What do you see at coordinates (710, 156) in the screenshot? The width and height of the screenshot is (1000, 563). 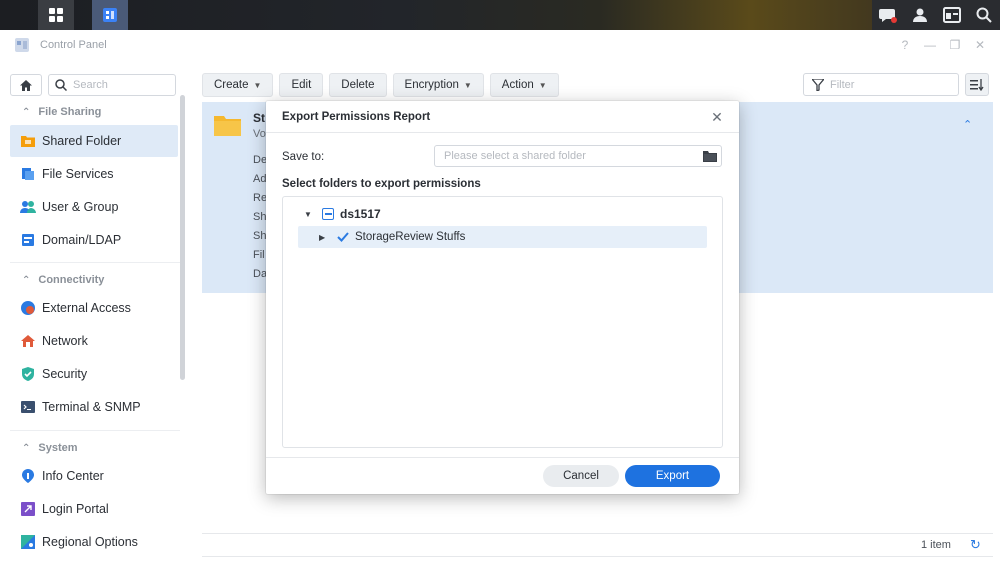 I see `folder-browse-icon` at bounding box center [710, 156].